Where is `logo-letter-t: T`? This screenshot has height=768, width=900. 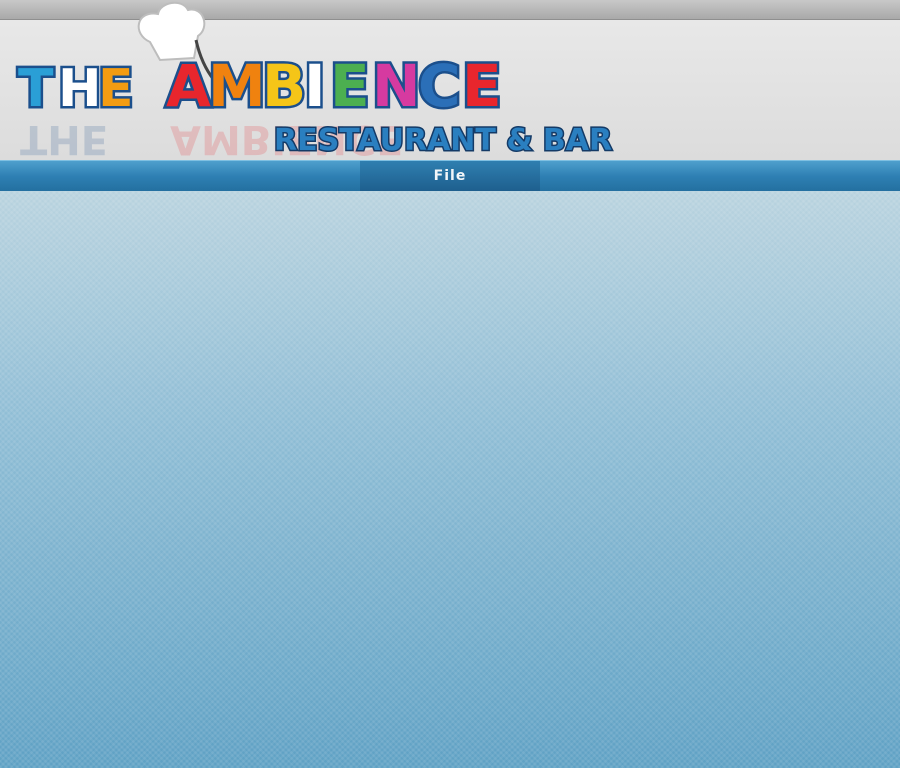 logo-letter-t: T is located at coordinates (36, 89).